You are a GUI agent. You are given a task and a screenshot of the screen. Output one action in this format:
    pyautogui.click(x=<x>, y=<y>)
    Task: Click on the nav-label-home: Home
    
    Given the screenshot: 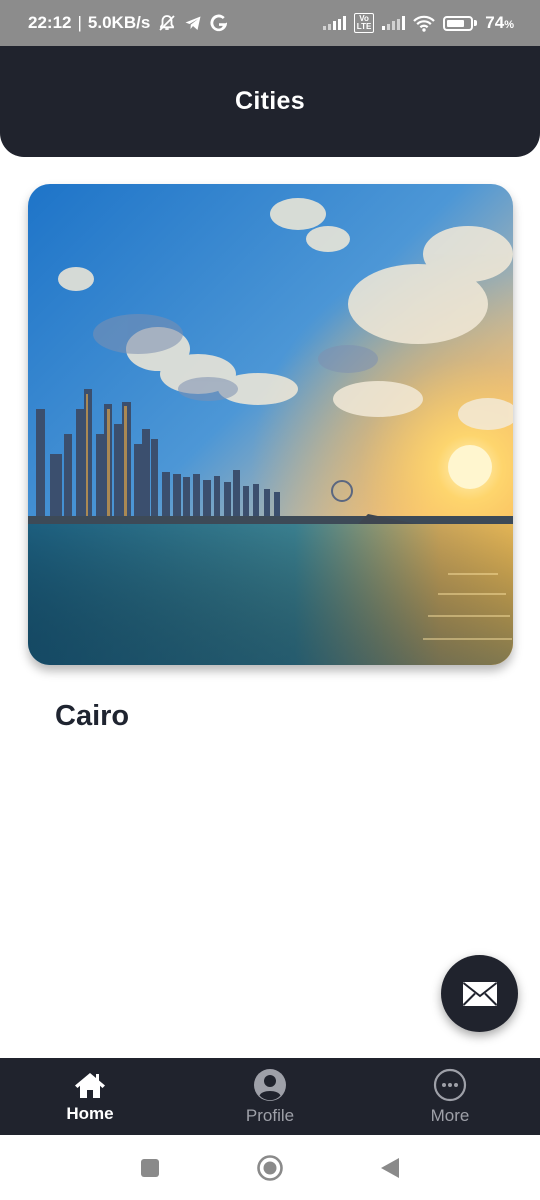 What is the action you would take?
    pyautogui.click(x=90, y=1113)
    